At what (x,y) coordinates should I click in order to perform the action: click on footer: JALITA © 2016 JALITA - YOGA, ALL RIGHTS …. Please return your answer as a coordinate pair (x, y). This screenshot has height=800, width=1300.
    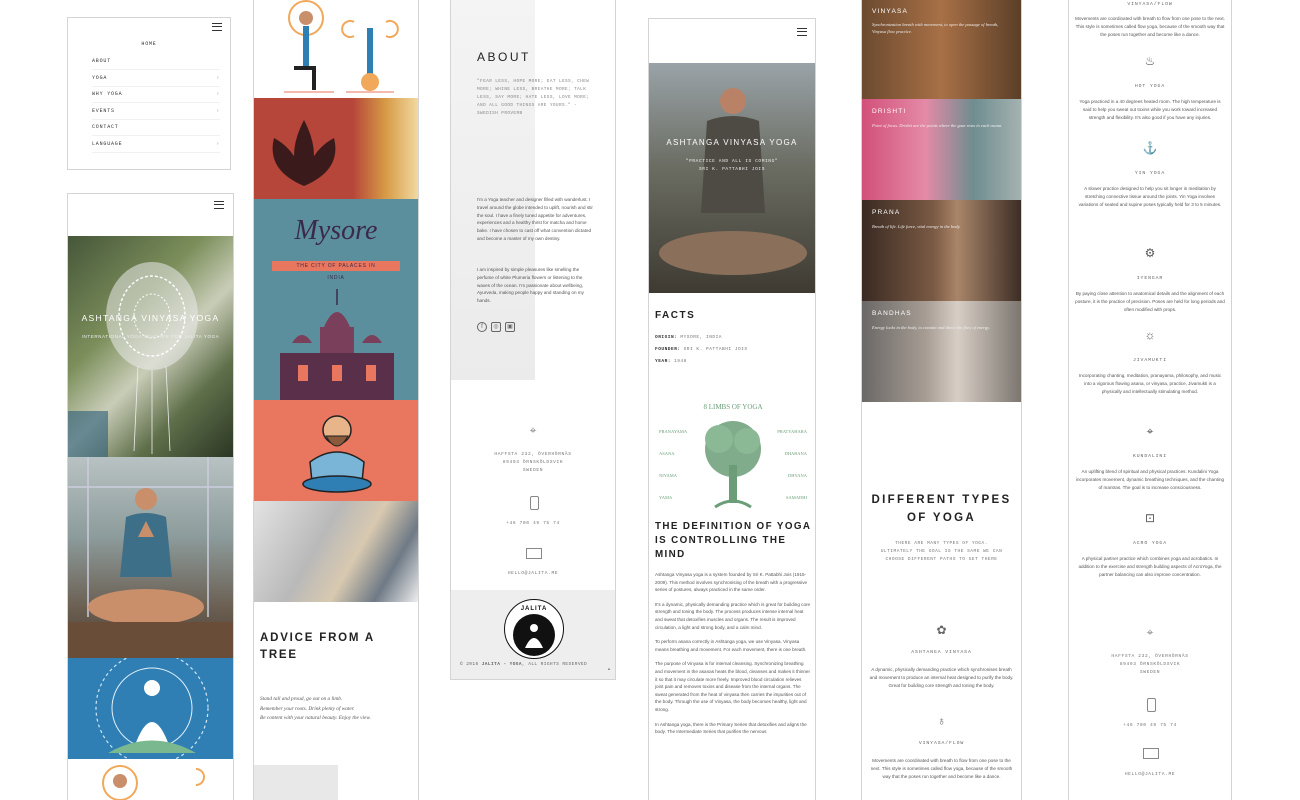
    Looking at the image, I should click on (533, 634).